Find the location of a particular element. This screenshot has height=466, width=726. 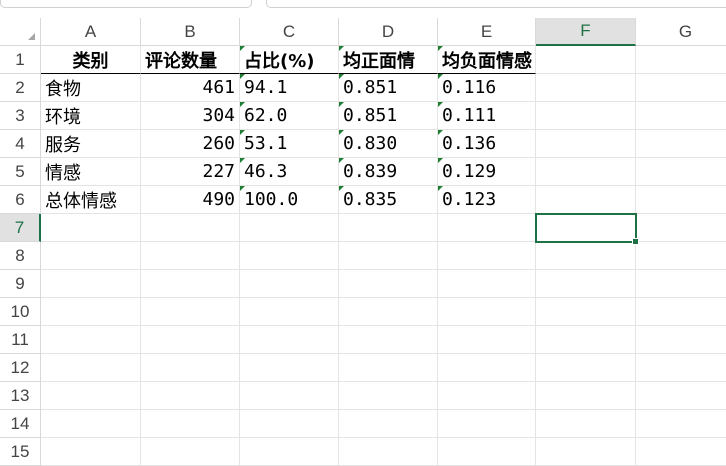

data-cell-c3: 62.0 is located at coordinates (289, 116).